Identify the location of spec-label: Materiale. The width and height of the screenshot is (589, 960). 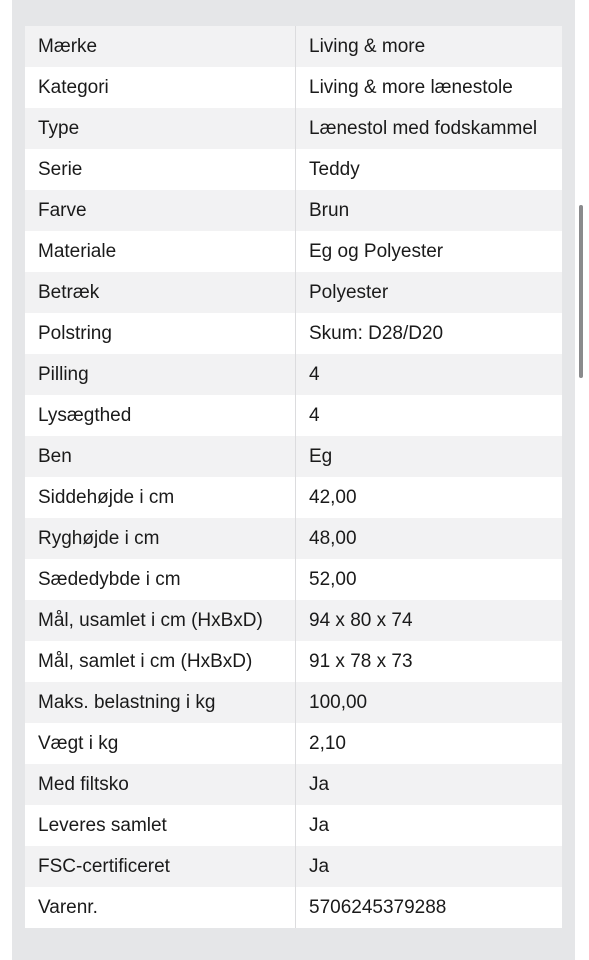
(160, 251).